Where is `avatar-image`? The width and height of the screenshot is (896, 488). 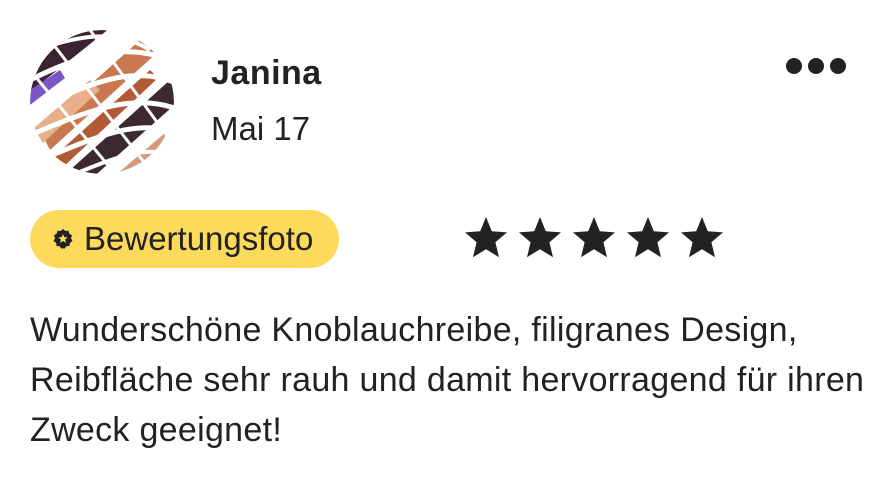 avatar-image is located at coordinates (102, 102).